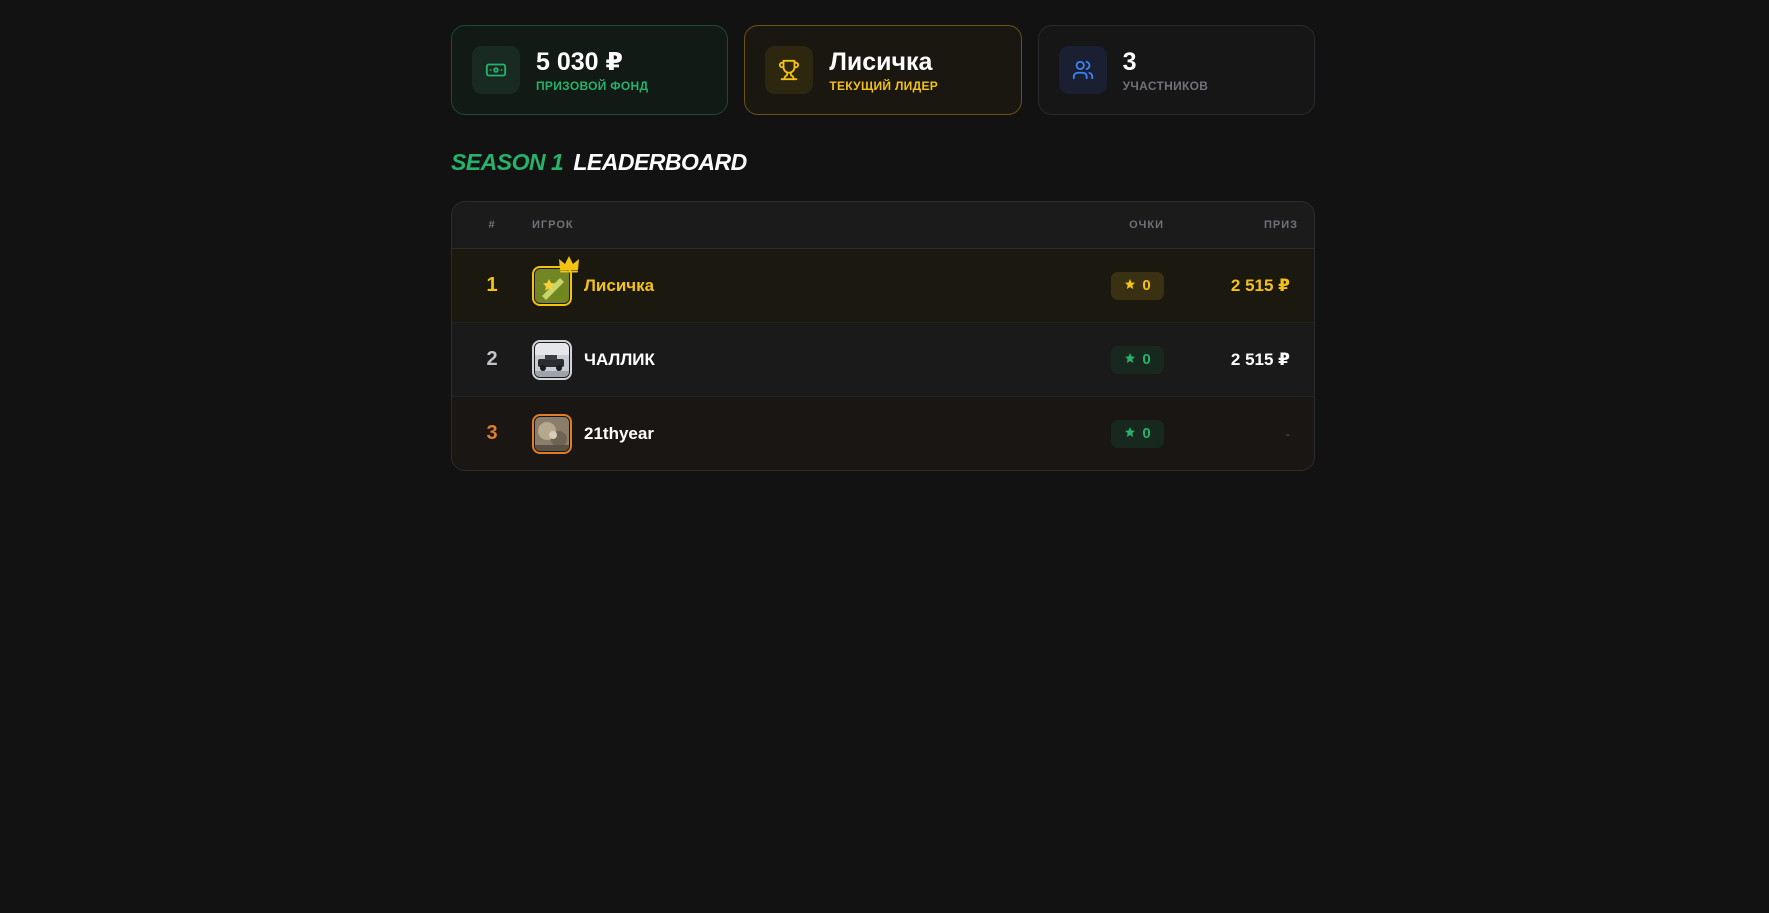 Image resolution: width=1769 pixels, height=913 pixels. Describe the element at coordinates (883, 225) in the screenshot. I see `table-header: # ИГРОК ОЧКИ ПРИЗ` at that location.